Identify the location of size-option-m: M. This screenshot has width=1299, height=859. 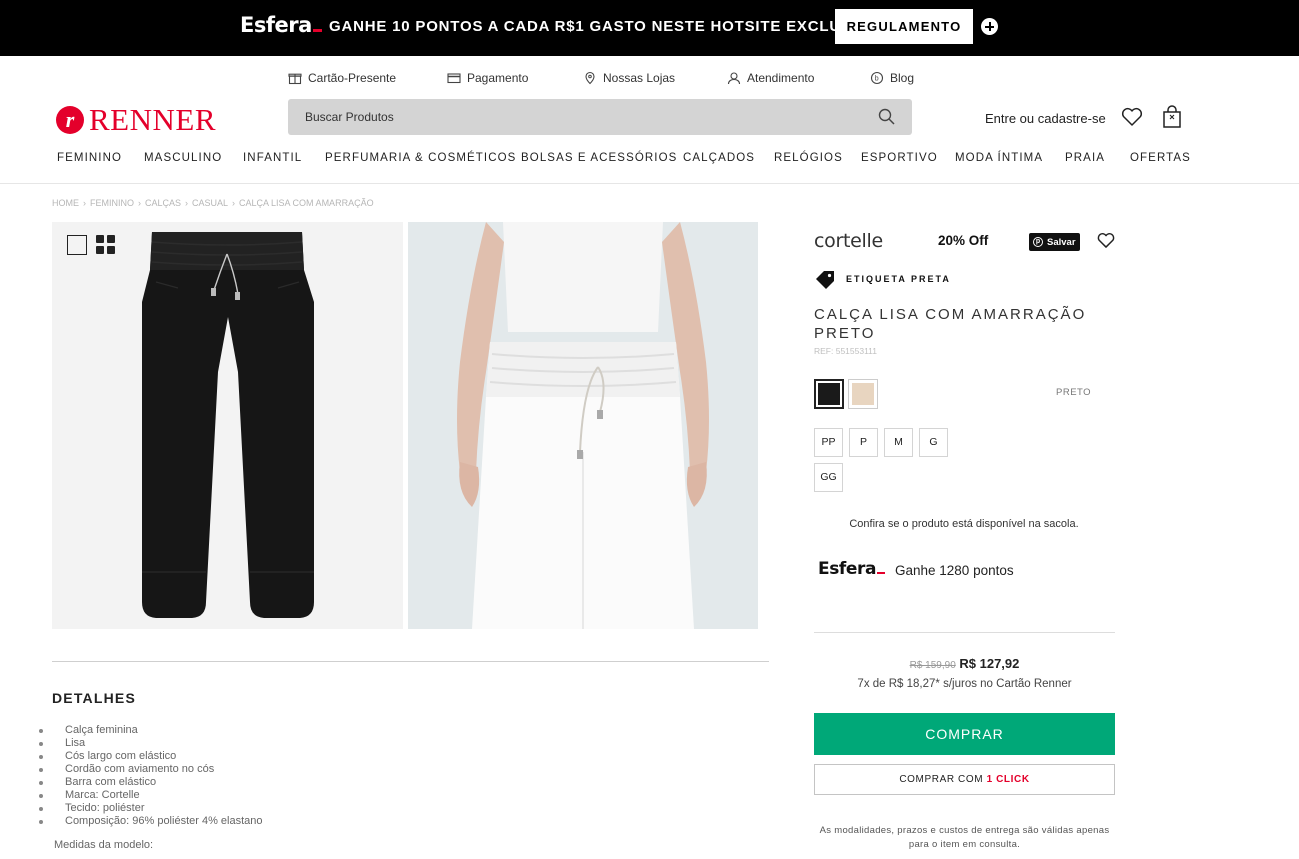
(898, 442).